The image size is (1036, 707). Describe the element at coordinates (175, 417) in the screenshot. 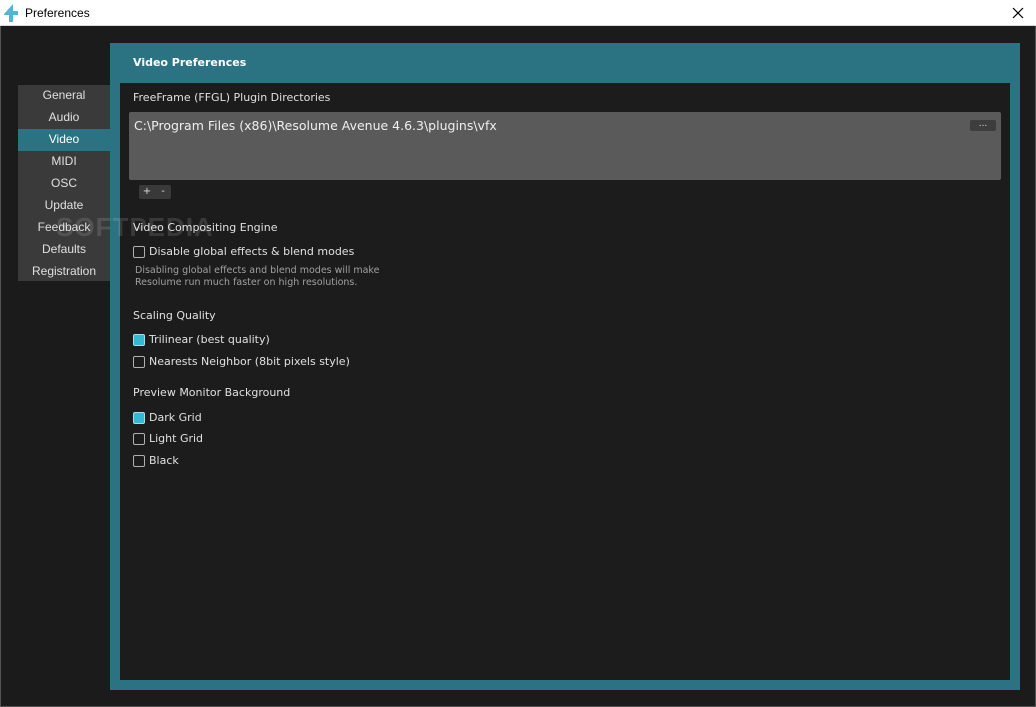

I see `dark-grid-label: Dark Grid` at that location.